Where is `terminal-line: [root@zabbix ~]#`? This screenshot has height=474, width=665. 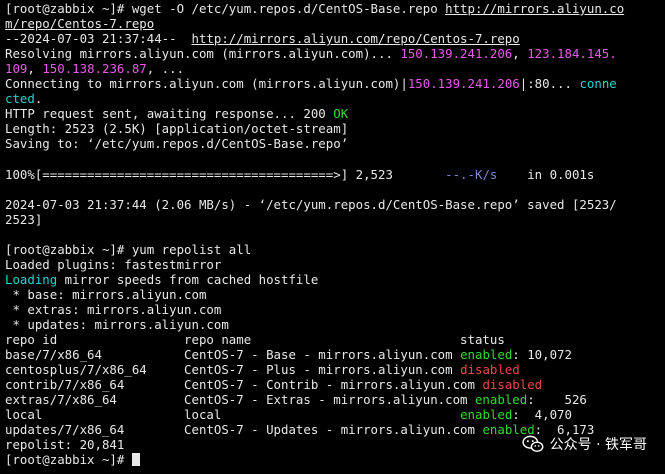
terminal-line: [root@zabbix ~]# is located at coordinates (335, 459).